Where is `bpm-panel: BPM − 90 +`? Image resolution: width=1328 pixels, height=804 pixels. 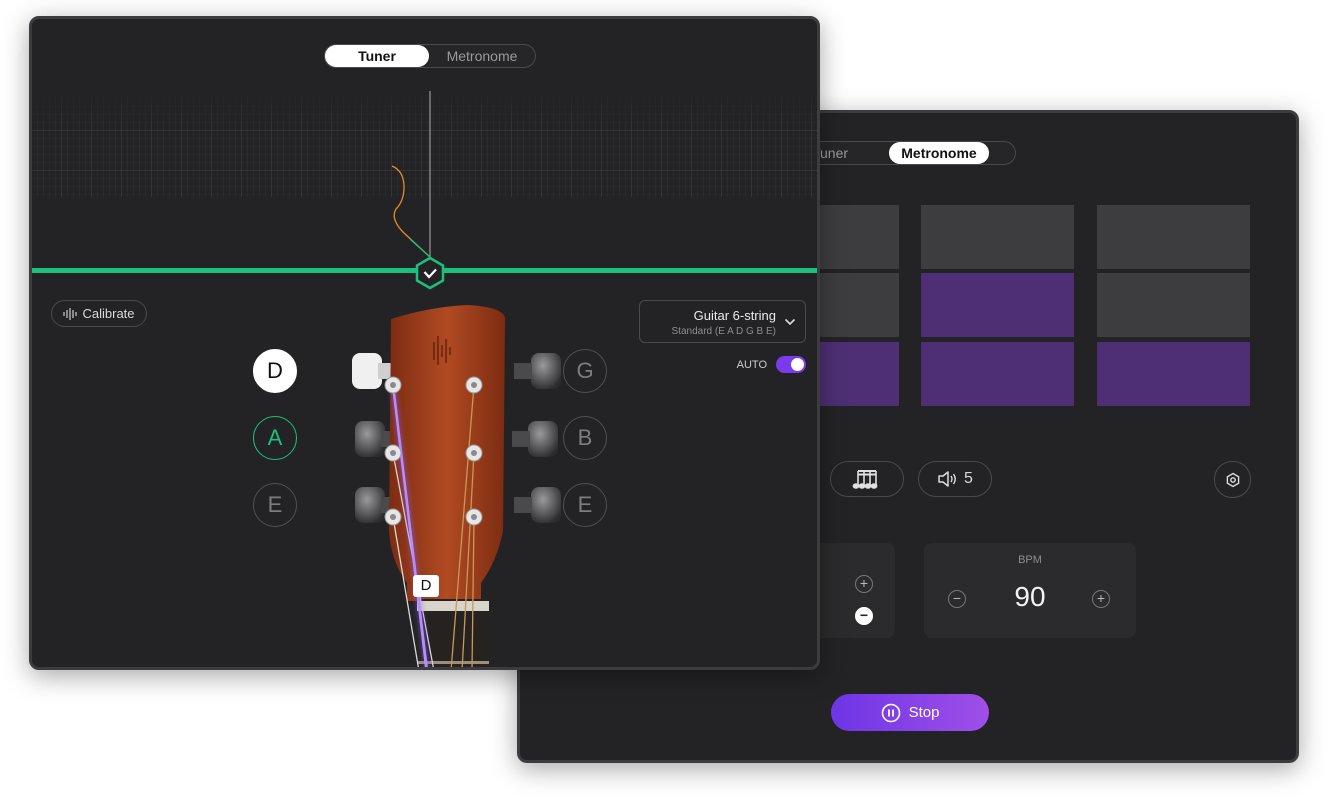 bpm-panel: BPM − 90 + is located at coordinates (1030, 590).